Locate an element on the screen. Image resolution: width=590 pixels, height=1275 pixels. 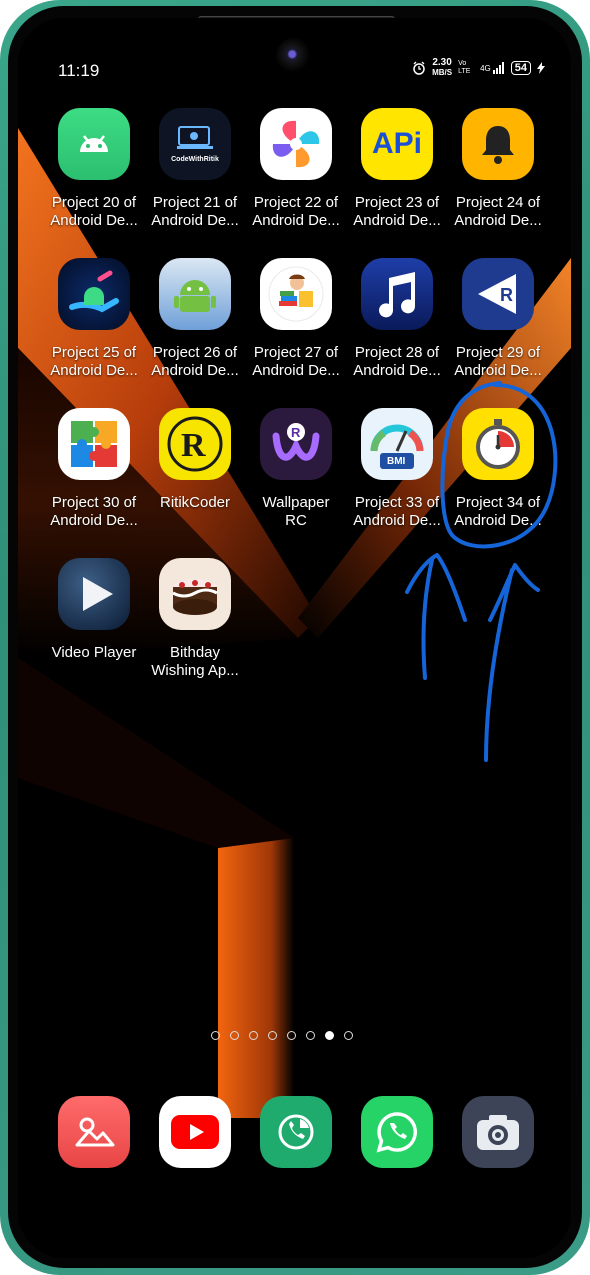
app-play-button: Video Player is located at coordinates (94, 610).